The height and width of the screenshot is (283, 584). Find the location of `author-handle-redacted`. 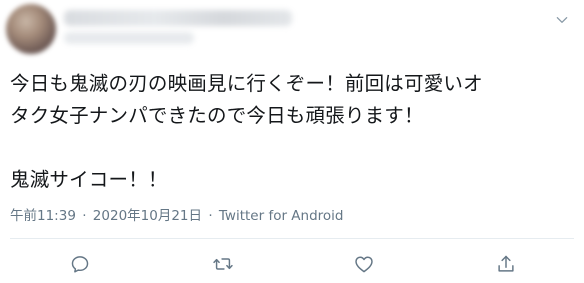

author-handle-redacted is located at coordinates (129, 38).